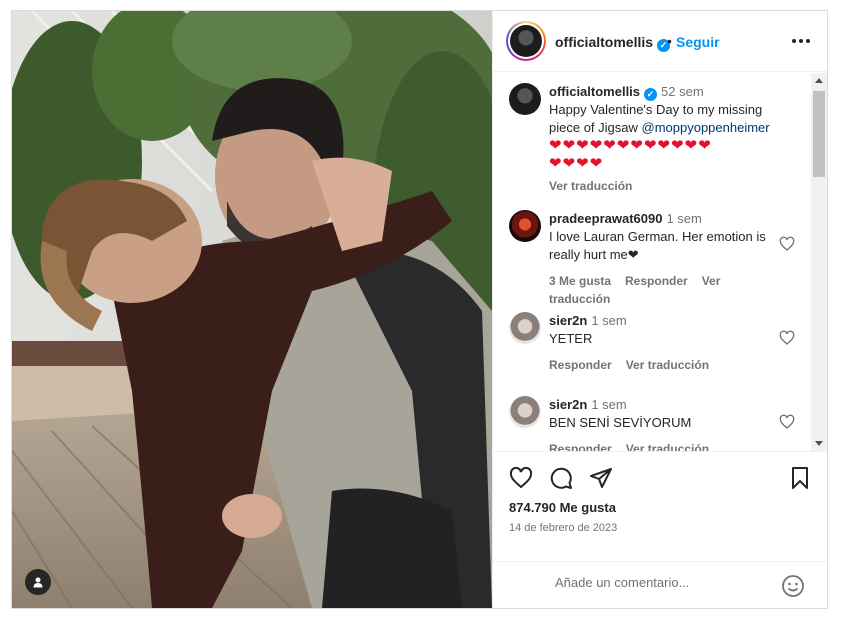 This screenshot has height=621, width=844. What do you see at coordinates (664, 186) in the screenshot?
I see `caption-meta: Ver traducción` at bounding box center [664, 186].